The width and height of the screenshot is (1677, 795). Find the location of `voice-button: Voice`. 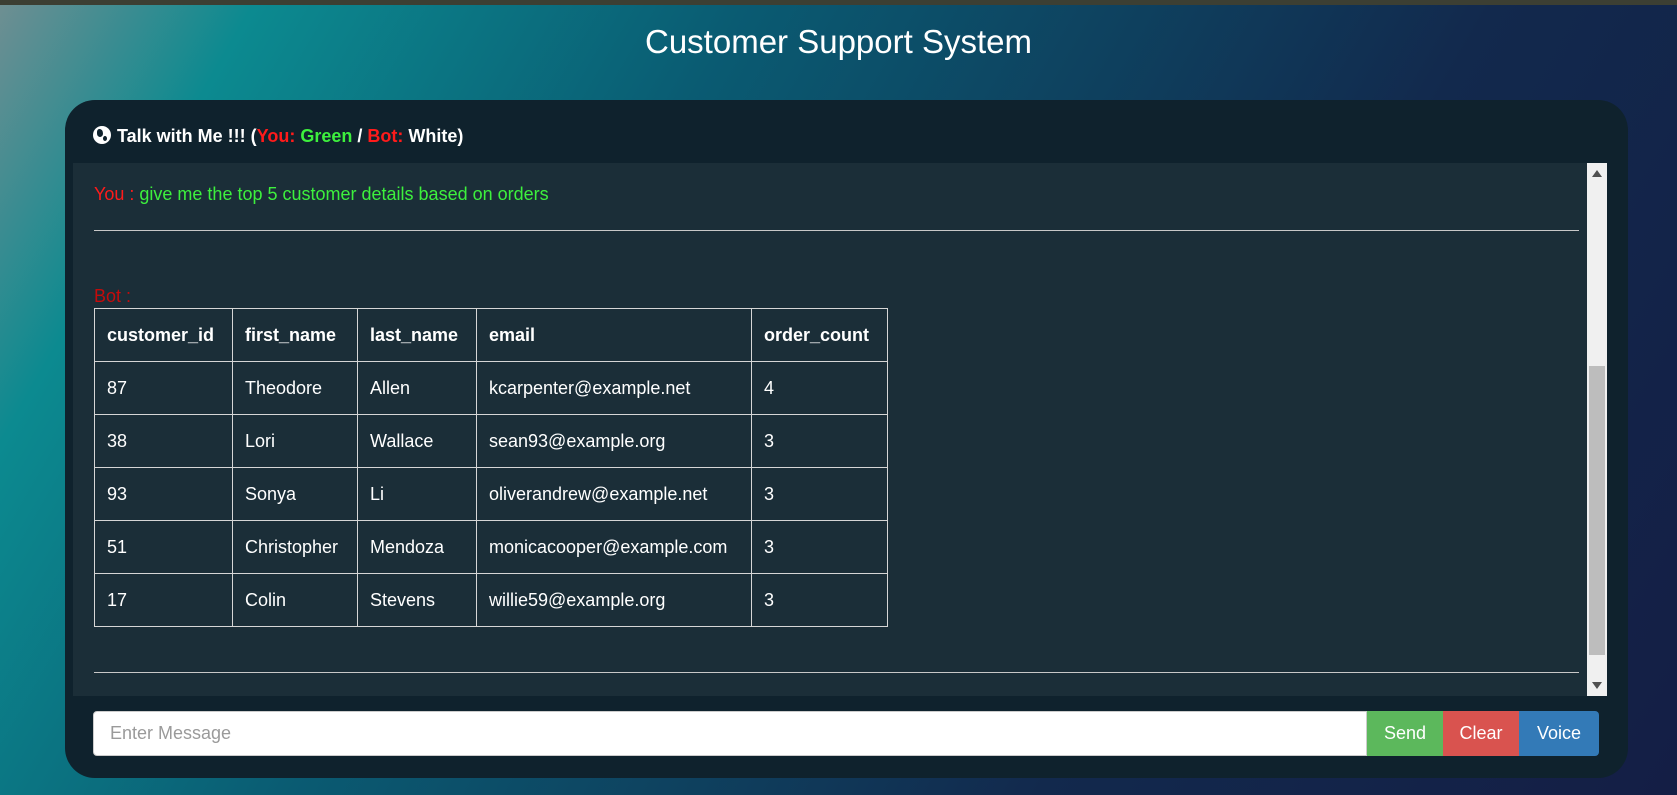

voice-button: Voice is located at coordinates (1559, 733).